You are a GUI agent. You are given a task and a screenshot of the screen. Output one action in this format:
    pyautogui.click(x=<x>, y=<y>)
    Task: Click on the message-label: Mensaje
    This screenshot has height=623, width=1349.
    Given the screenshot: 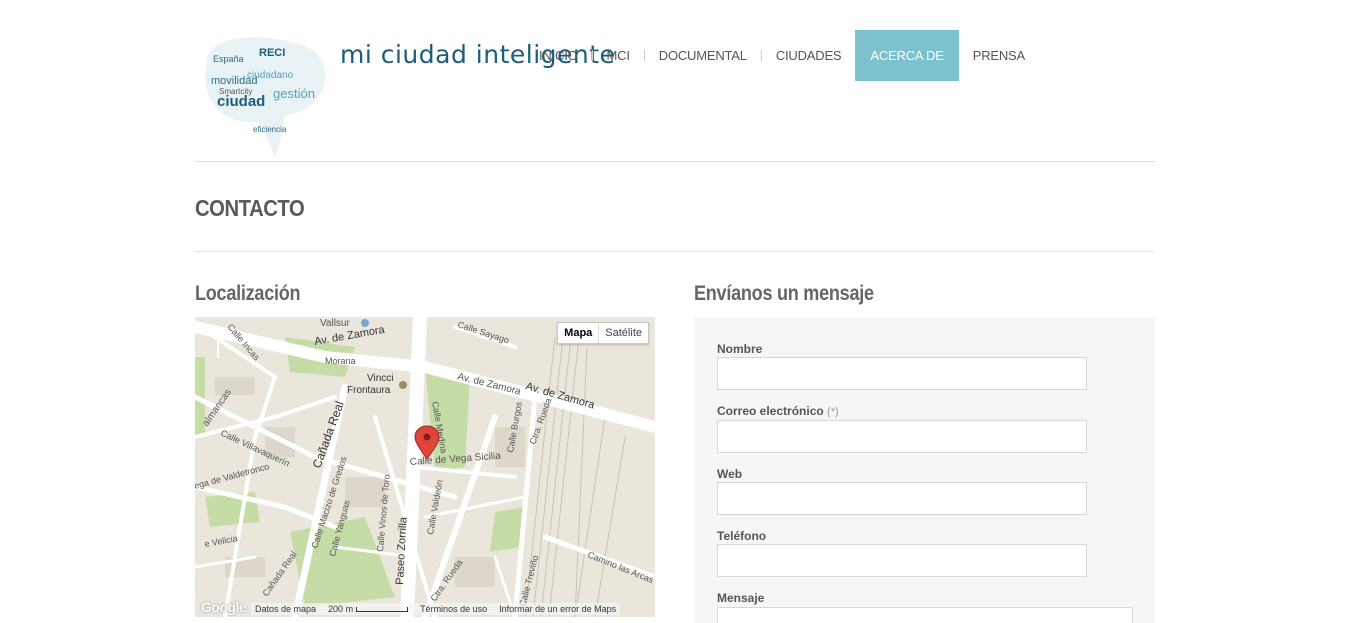 What is the action you would take?
    pyautogui.click(x=741, y=598)
    